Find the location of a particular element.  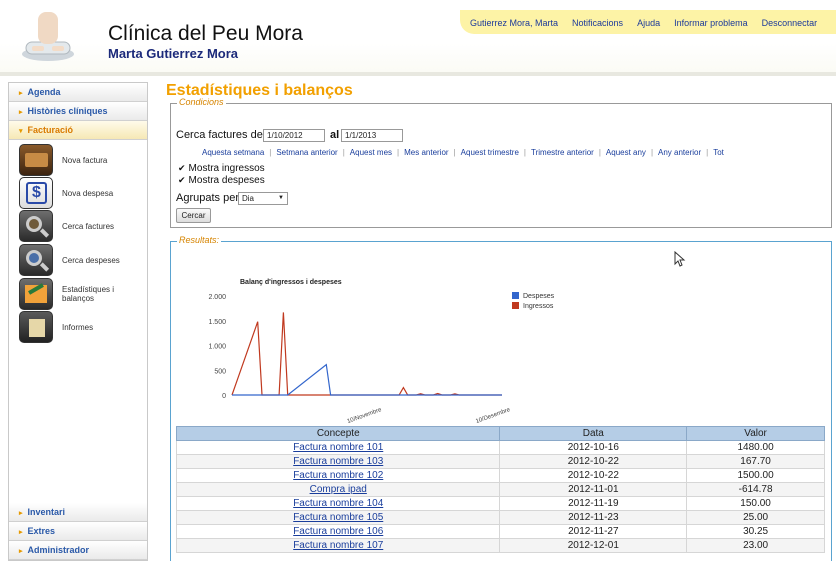

scale-logo-icon is located at coordinates (48, 36).